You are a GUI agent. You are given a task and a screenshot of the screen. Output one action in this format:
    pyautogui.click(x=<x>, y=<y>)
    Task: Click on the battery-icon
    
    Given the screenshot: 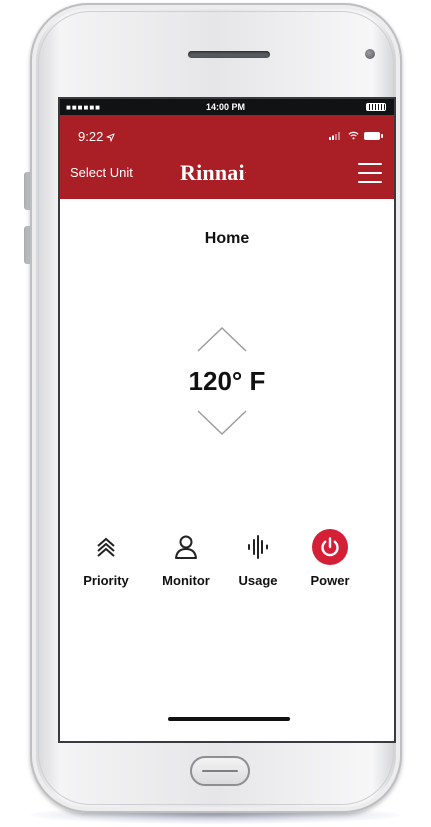 What is the action you would take?
    pyautogui.click(x=373, y=135)
    